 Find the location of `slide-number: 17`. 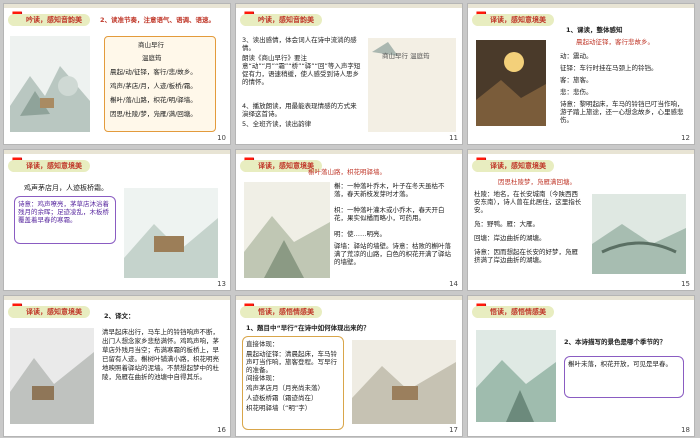

slide-number: 17 is located at coordinates (453, 430).